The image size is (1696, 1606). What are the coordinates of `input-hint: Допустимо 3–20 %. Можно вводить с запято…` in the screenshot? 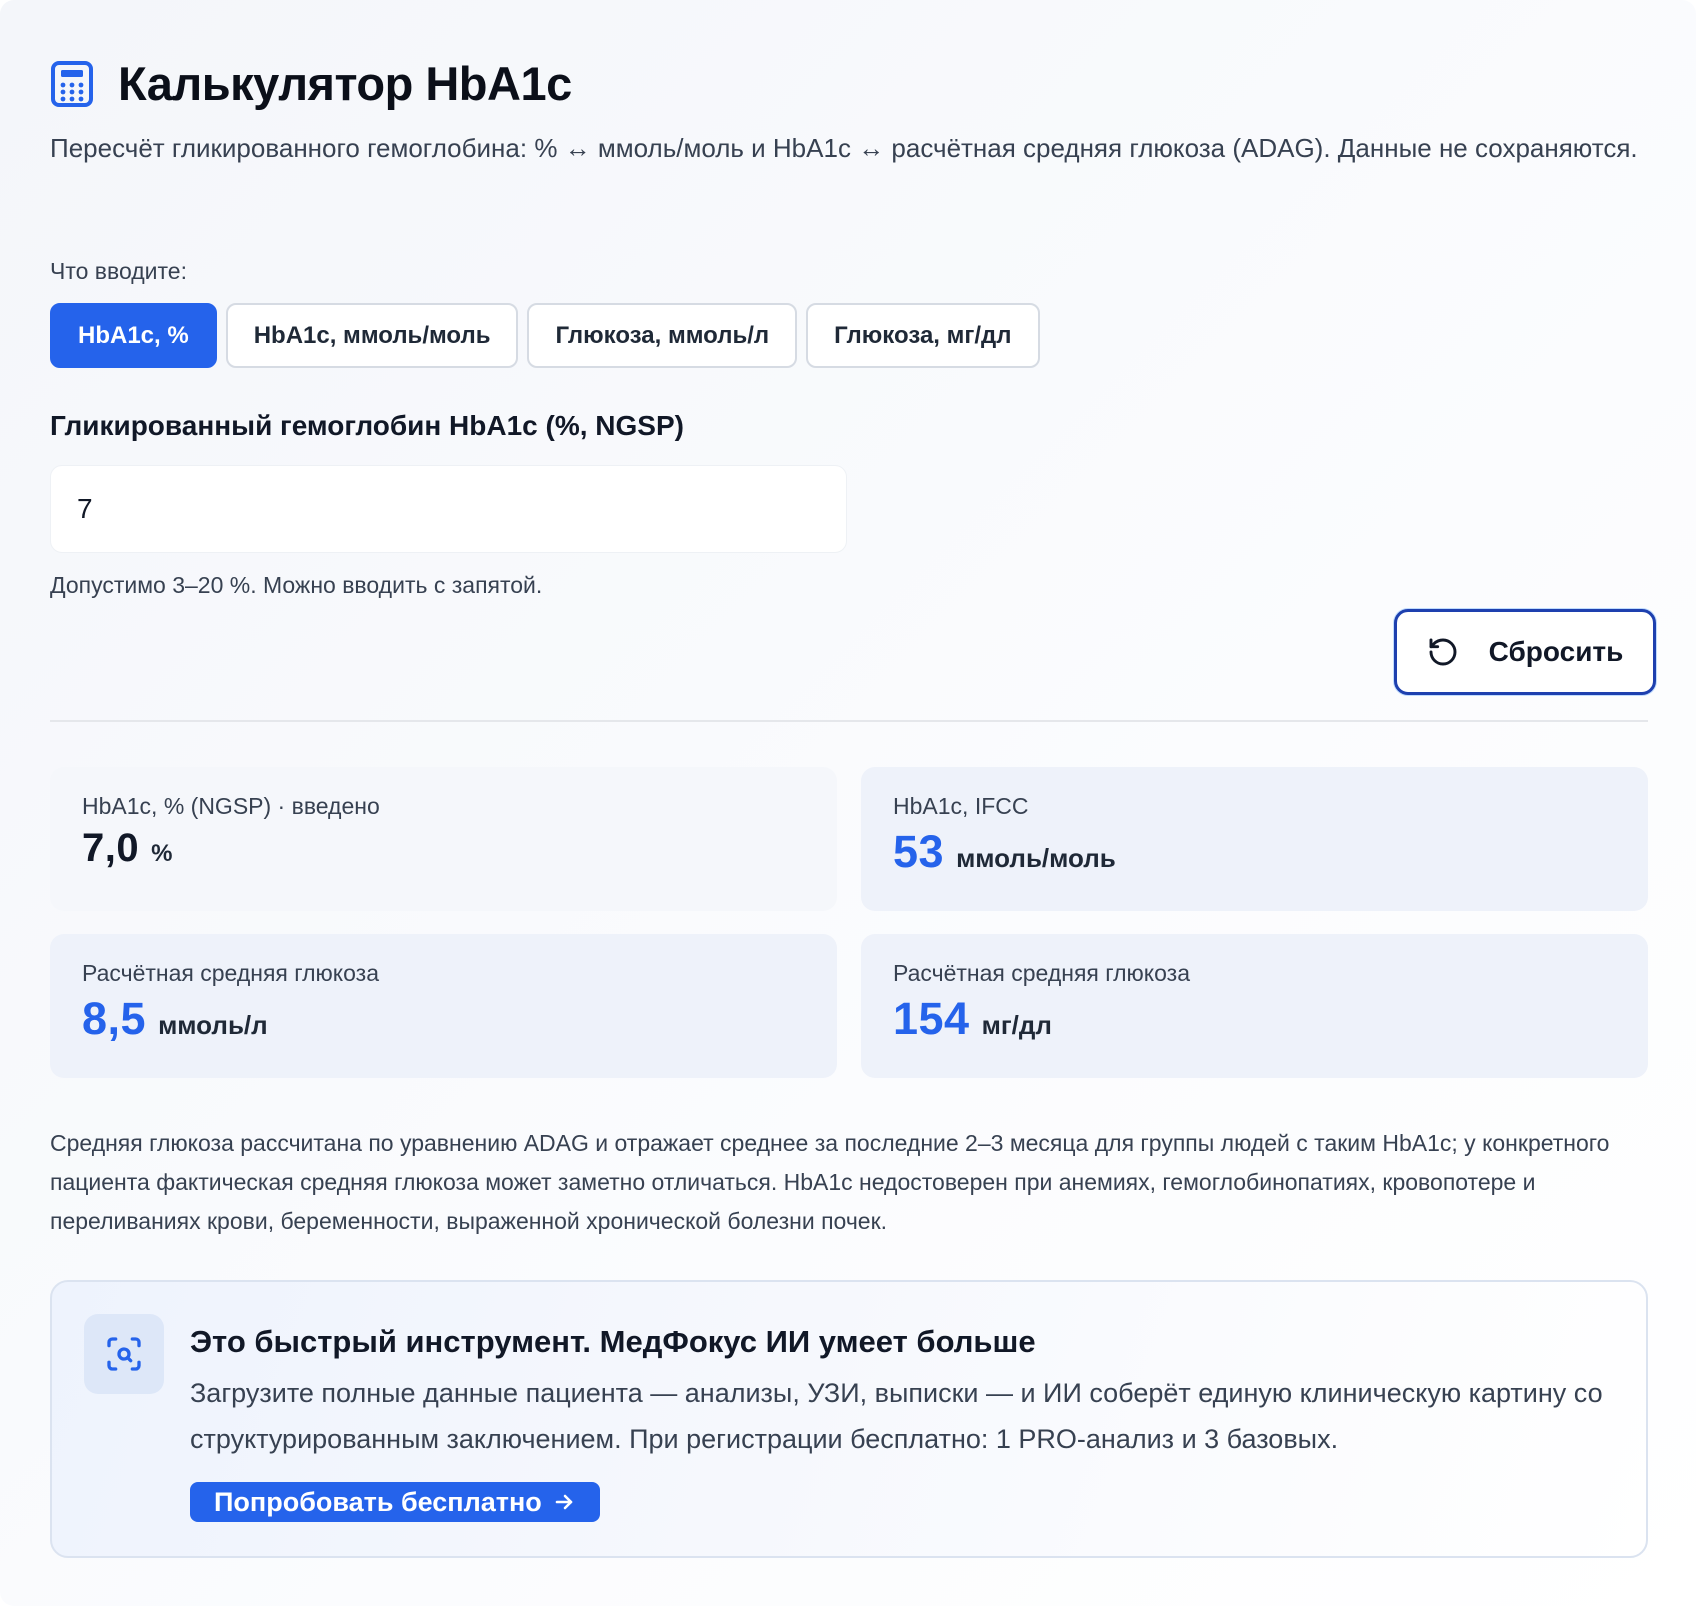 It's located at (296, 585).